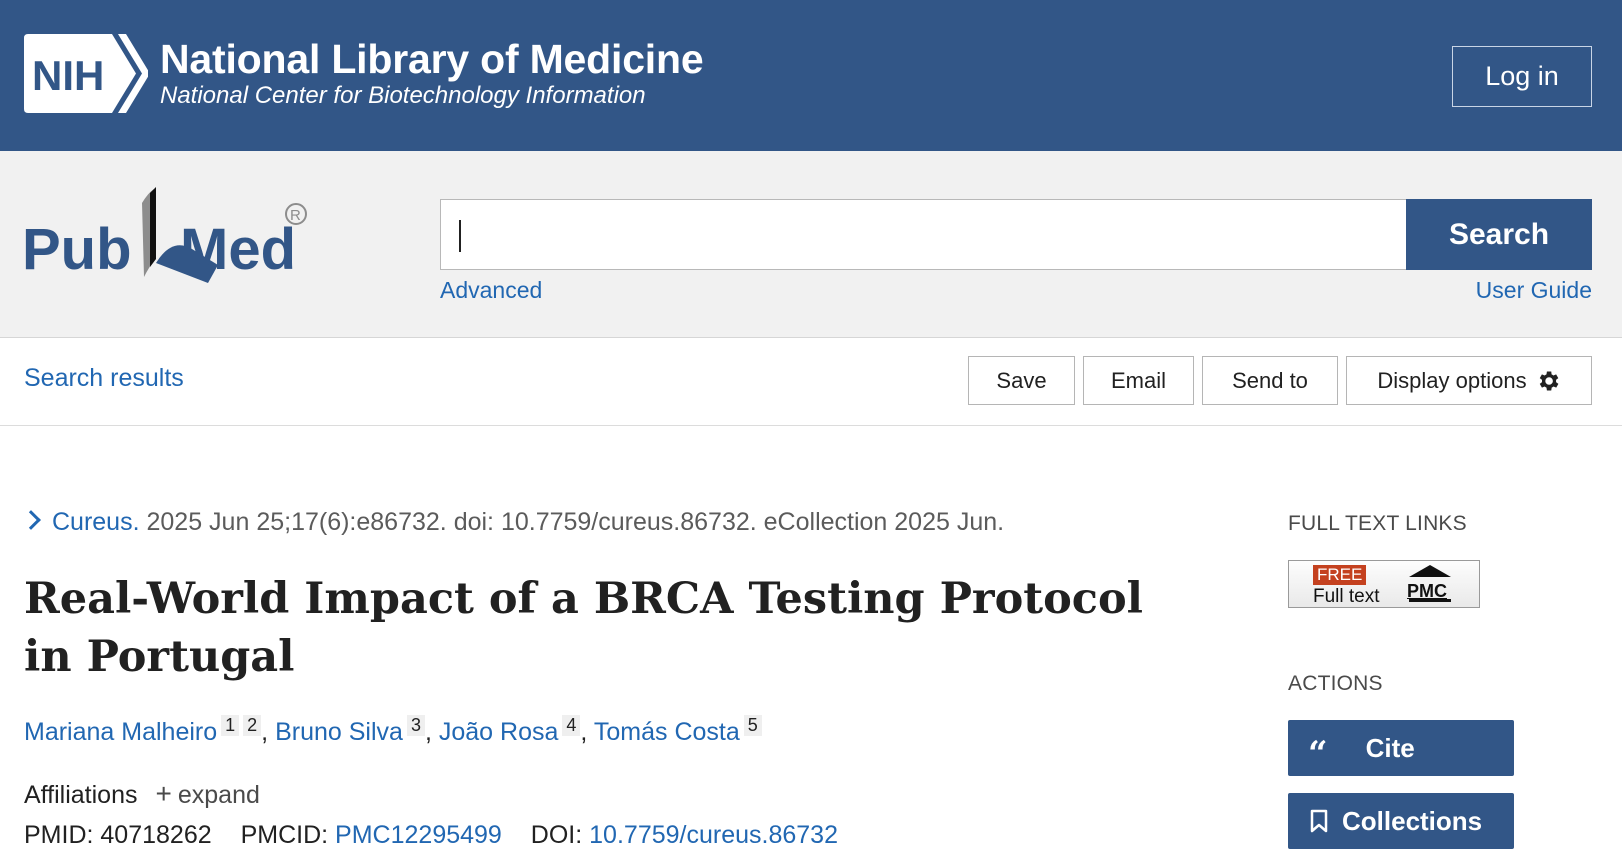 Image resolution: width=1622 pixels, height=862 pixels. What do you see at coordinates (284, 835) in the screenshot?
I see `pmcid-label: PMCID:` at bounding box center [284, 835].